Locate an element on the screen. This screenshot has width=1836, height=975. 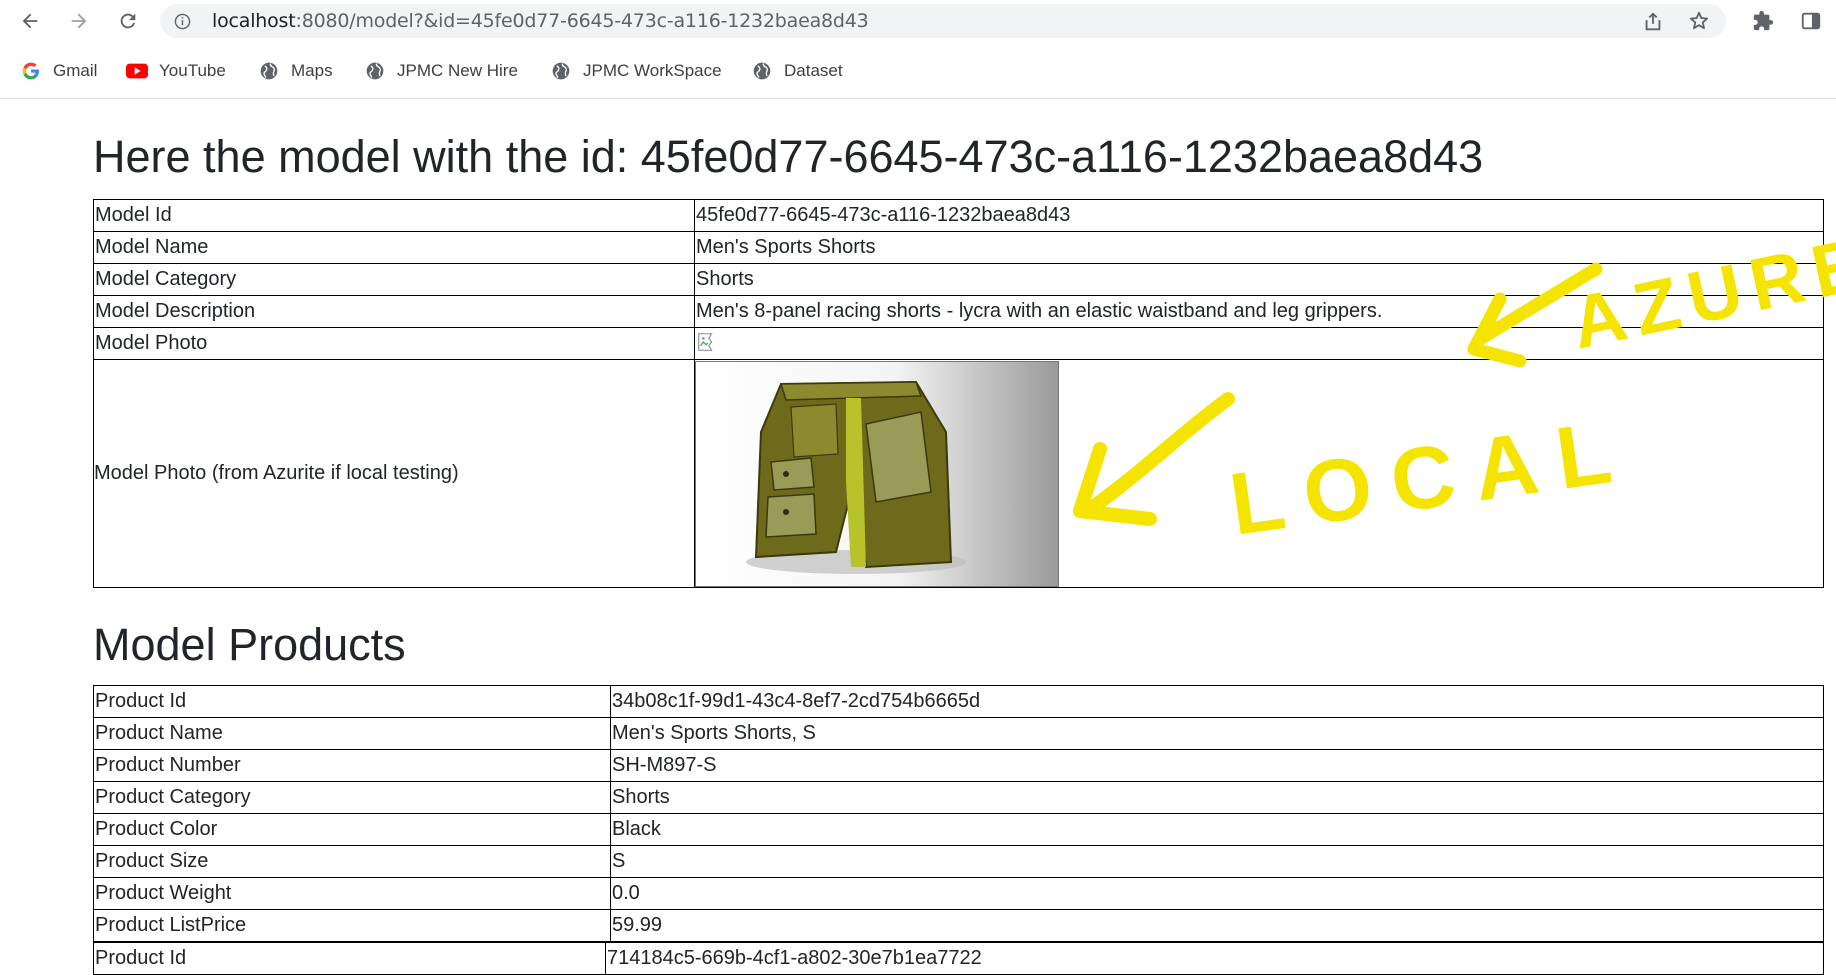
product-id-value: 34b08c1f-99d1-43c4-8ef7-2cd754b6665d is located at coordinates (1217, 701).